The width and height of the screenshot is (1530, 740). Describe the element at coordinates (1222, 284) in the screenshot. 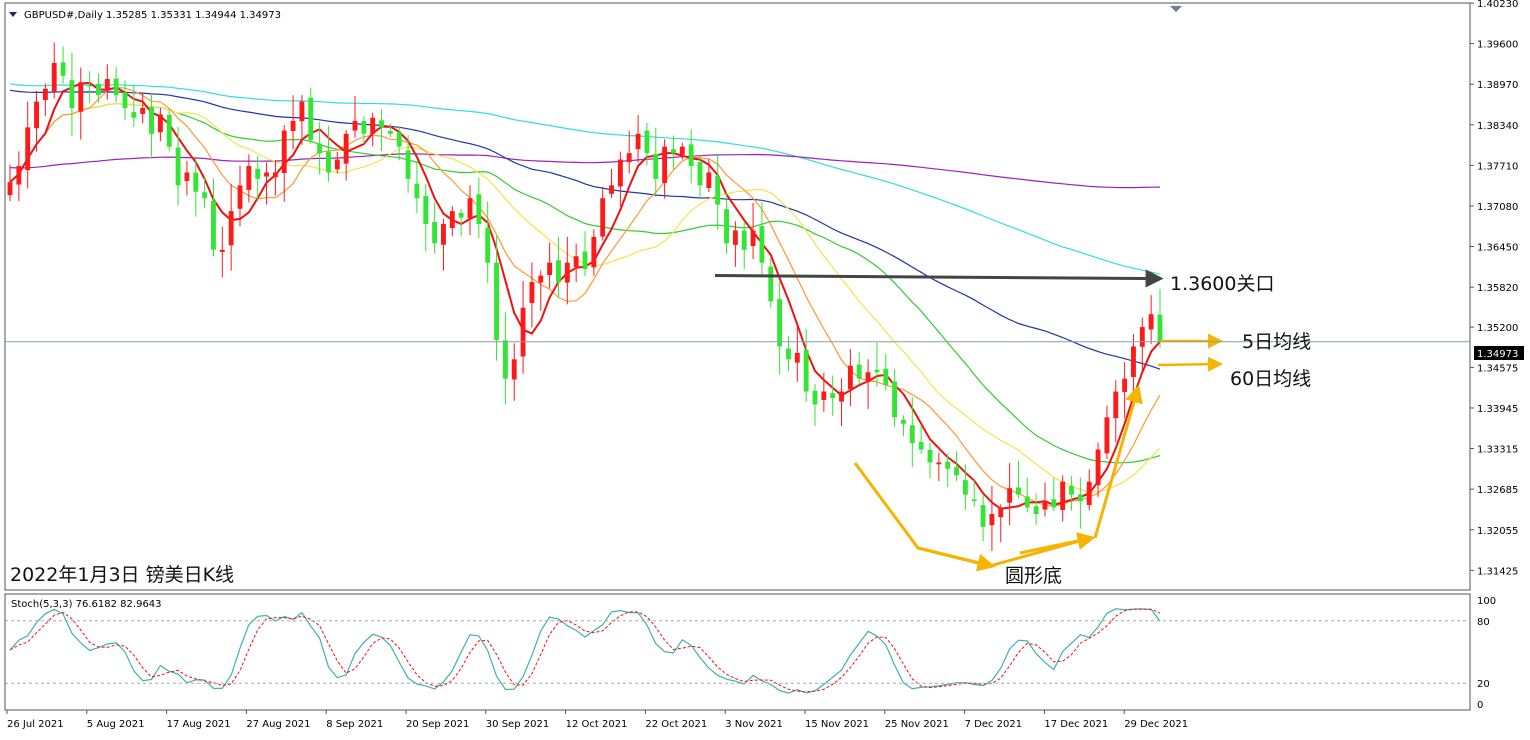

I see `level-label: 1.3600关口` at that location.